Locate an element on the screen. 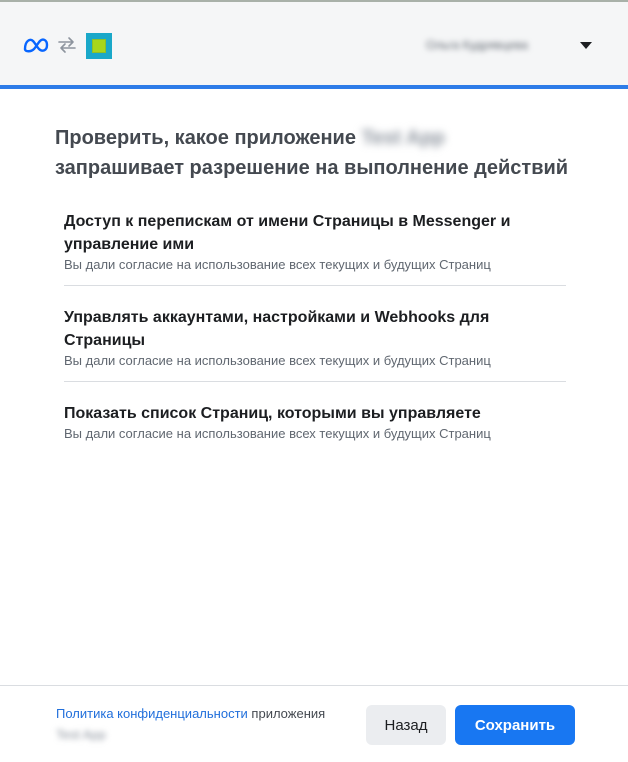 The width and height of the screenshot is (628, 762). header-bar: Ольга Кудрявцева is located at coordinates (314, 43).